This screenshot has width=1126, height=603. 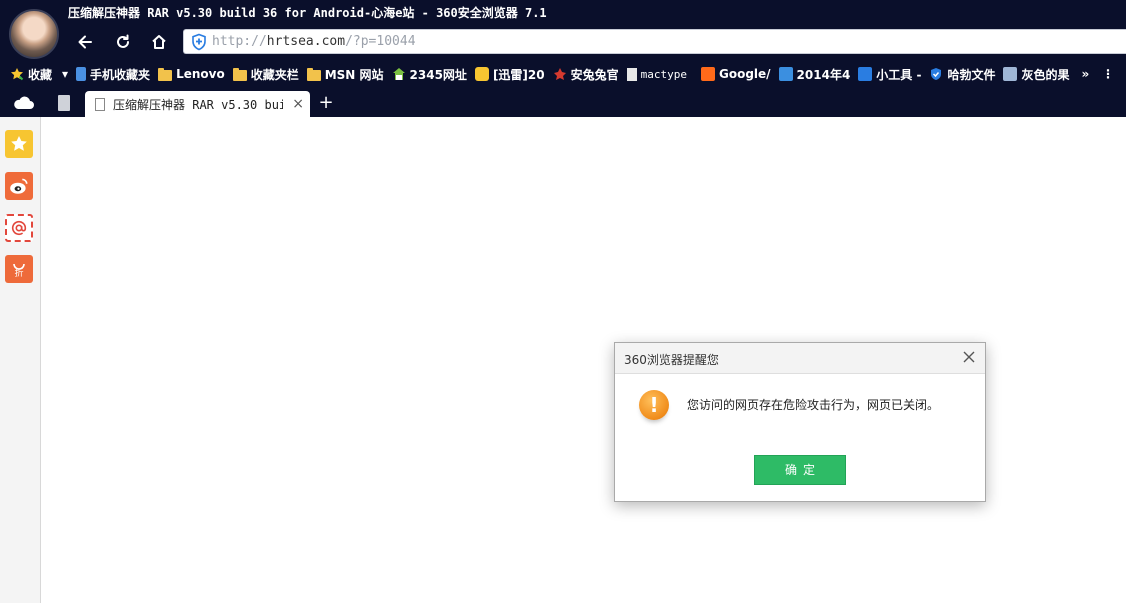 What do you see at coordinates (654, 41) in the screenshot?
I see `address-bar: http://hrtsea.com/?p=10044` at bounding box center [654, 41].